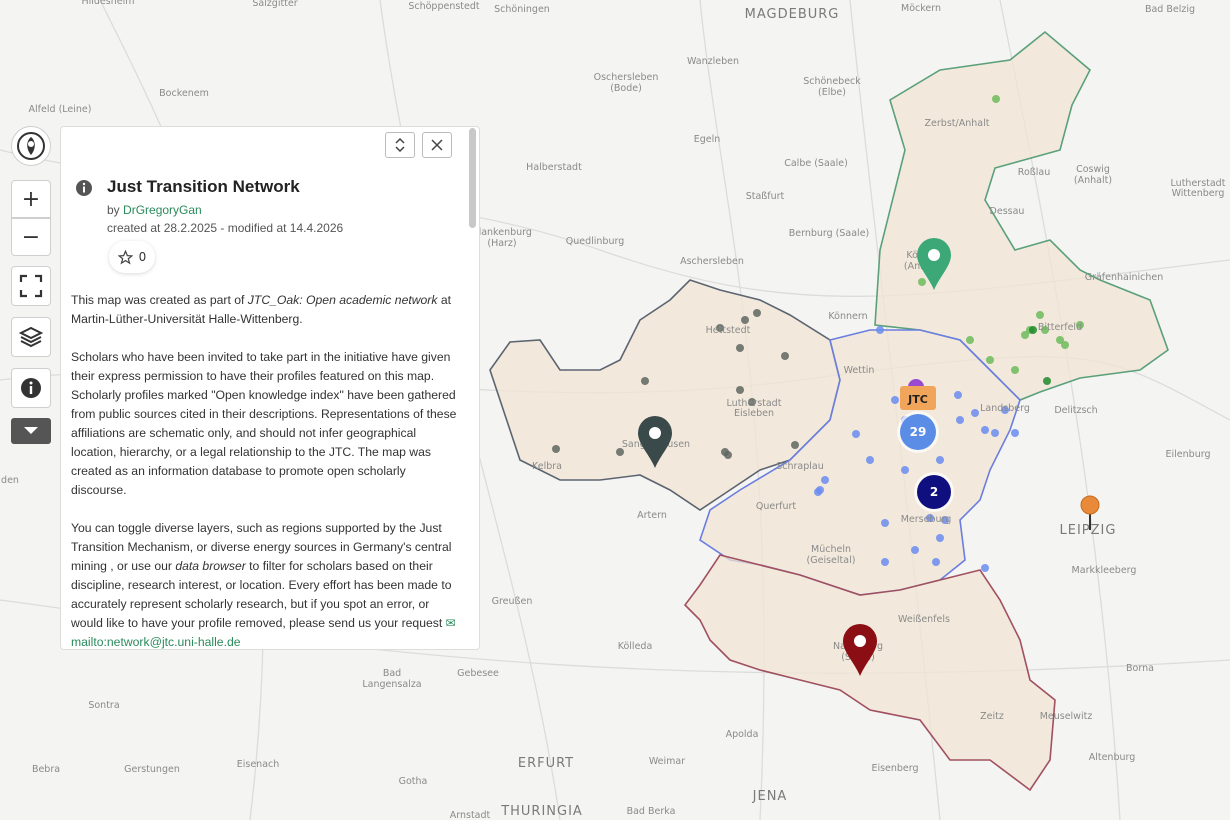 This screenshot has height=820, width=1230. What do you see at coordinates (832, 81) in the screenshot?
I see `place-label: Schönebeck` at bounding box center [832, 81].